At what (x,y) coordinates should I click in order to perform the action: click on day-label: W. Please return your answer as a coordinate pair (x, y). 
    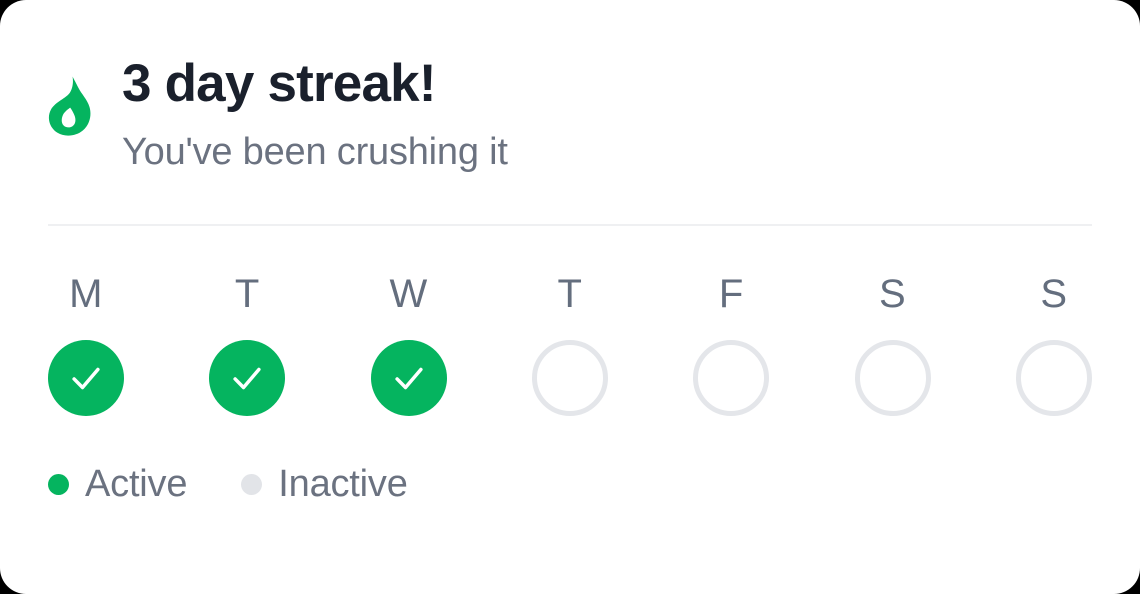
    Looking at the image, I should click on (408, 294).